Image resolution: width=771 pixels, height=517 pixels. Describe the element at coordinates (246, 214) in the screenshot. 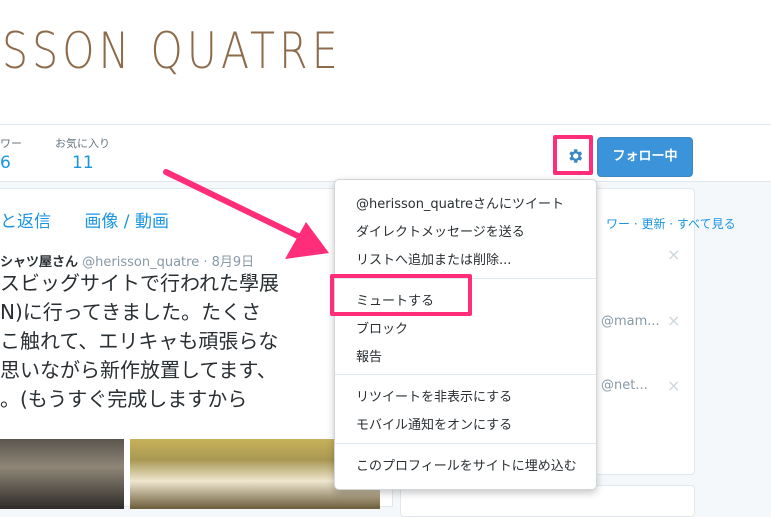

I see `annotation-arrow` at that location.